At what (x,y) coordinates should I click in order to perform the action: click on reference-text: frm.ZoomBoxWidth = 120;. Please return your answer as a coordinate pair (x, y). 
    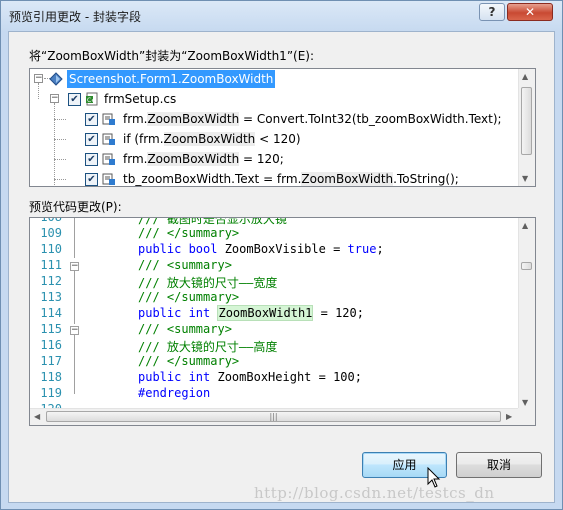
    Looking at the image, I should click on (203, 159).